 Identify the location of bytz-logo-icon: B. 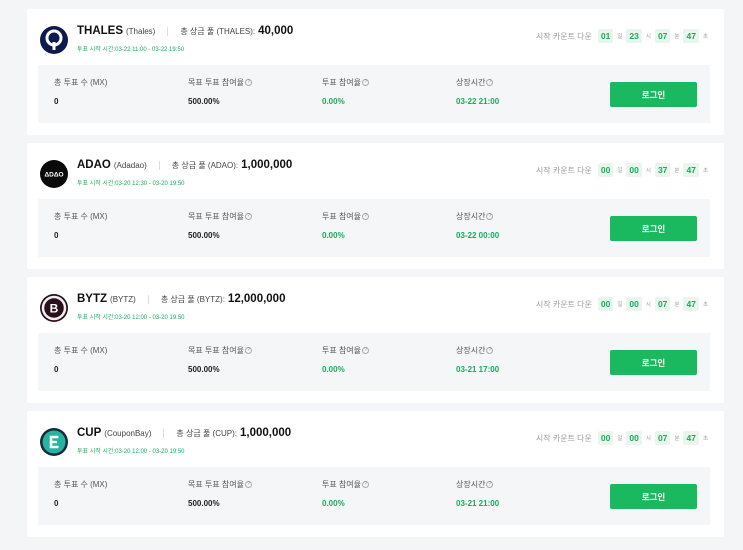
(54, 308).